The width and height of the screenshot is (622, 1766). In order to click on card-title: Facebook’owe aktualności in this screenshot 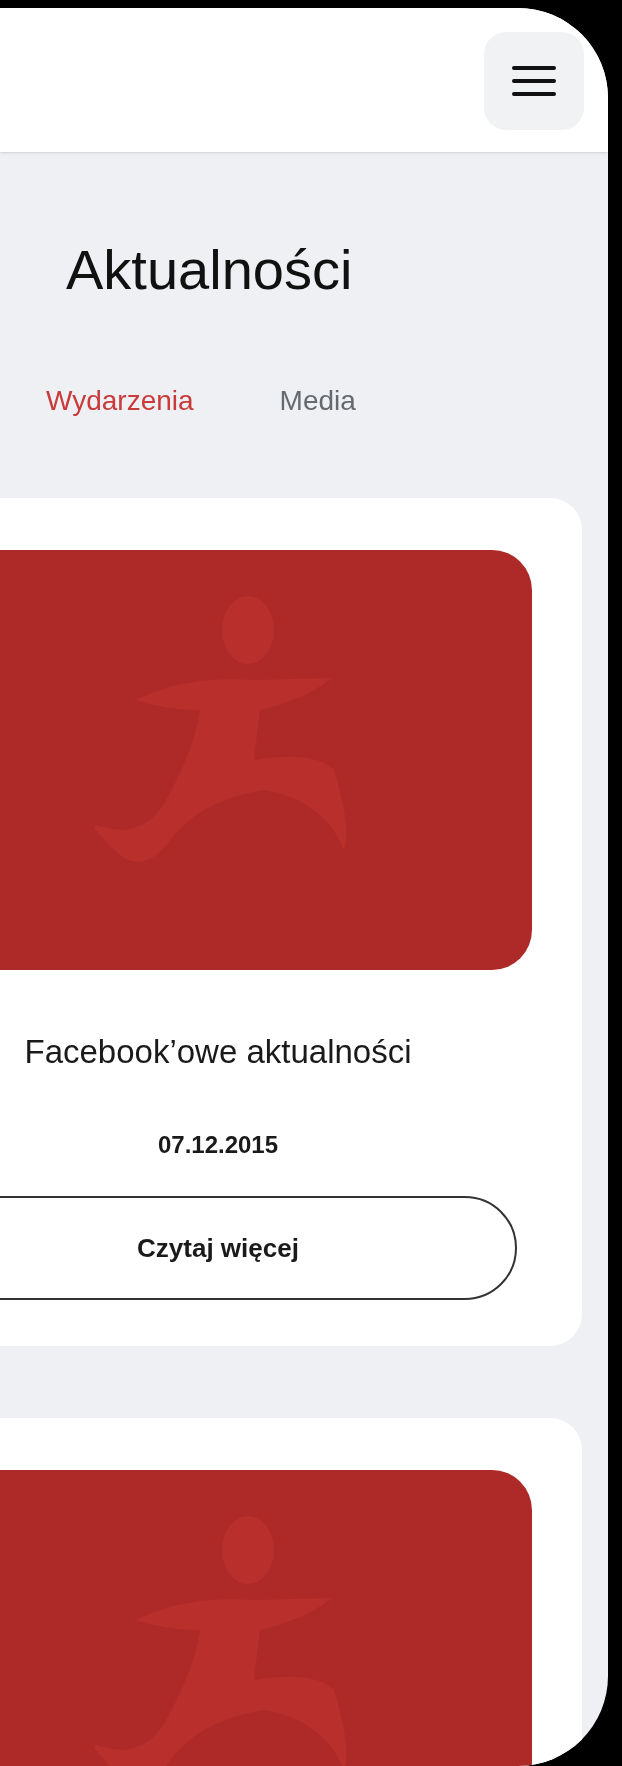, I will do `click(218, 1052)`.